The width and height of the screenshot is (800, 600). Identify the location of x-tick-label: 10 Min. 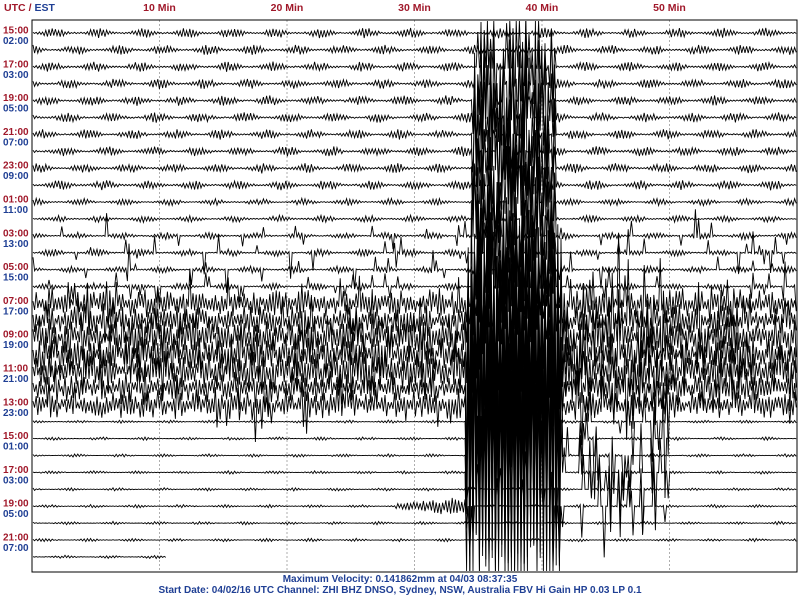
(159, 8).